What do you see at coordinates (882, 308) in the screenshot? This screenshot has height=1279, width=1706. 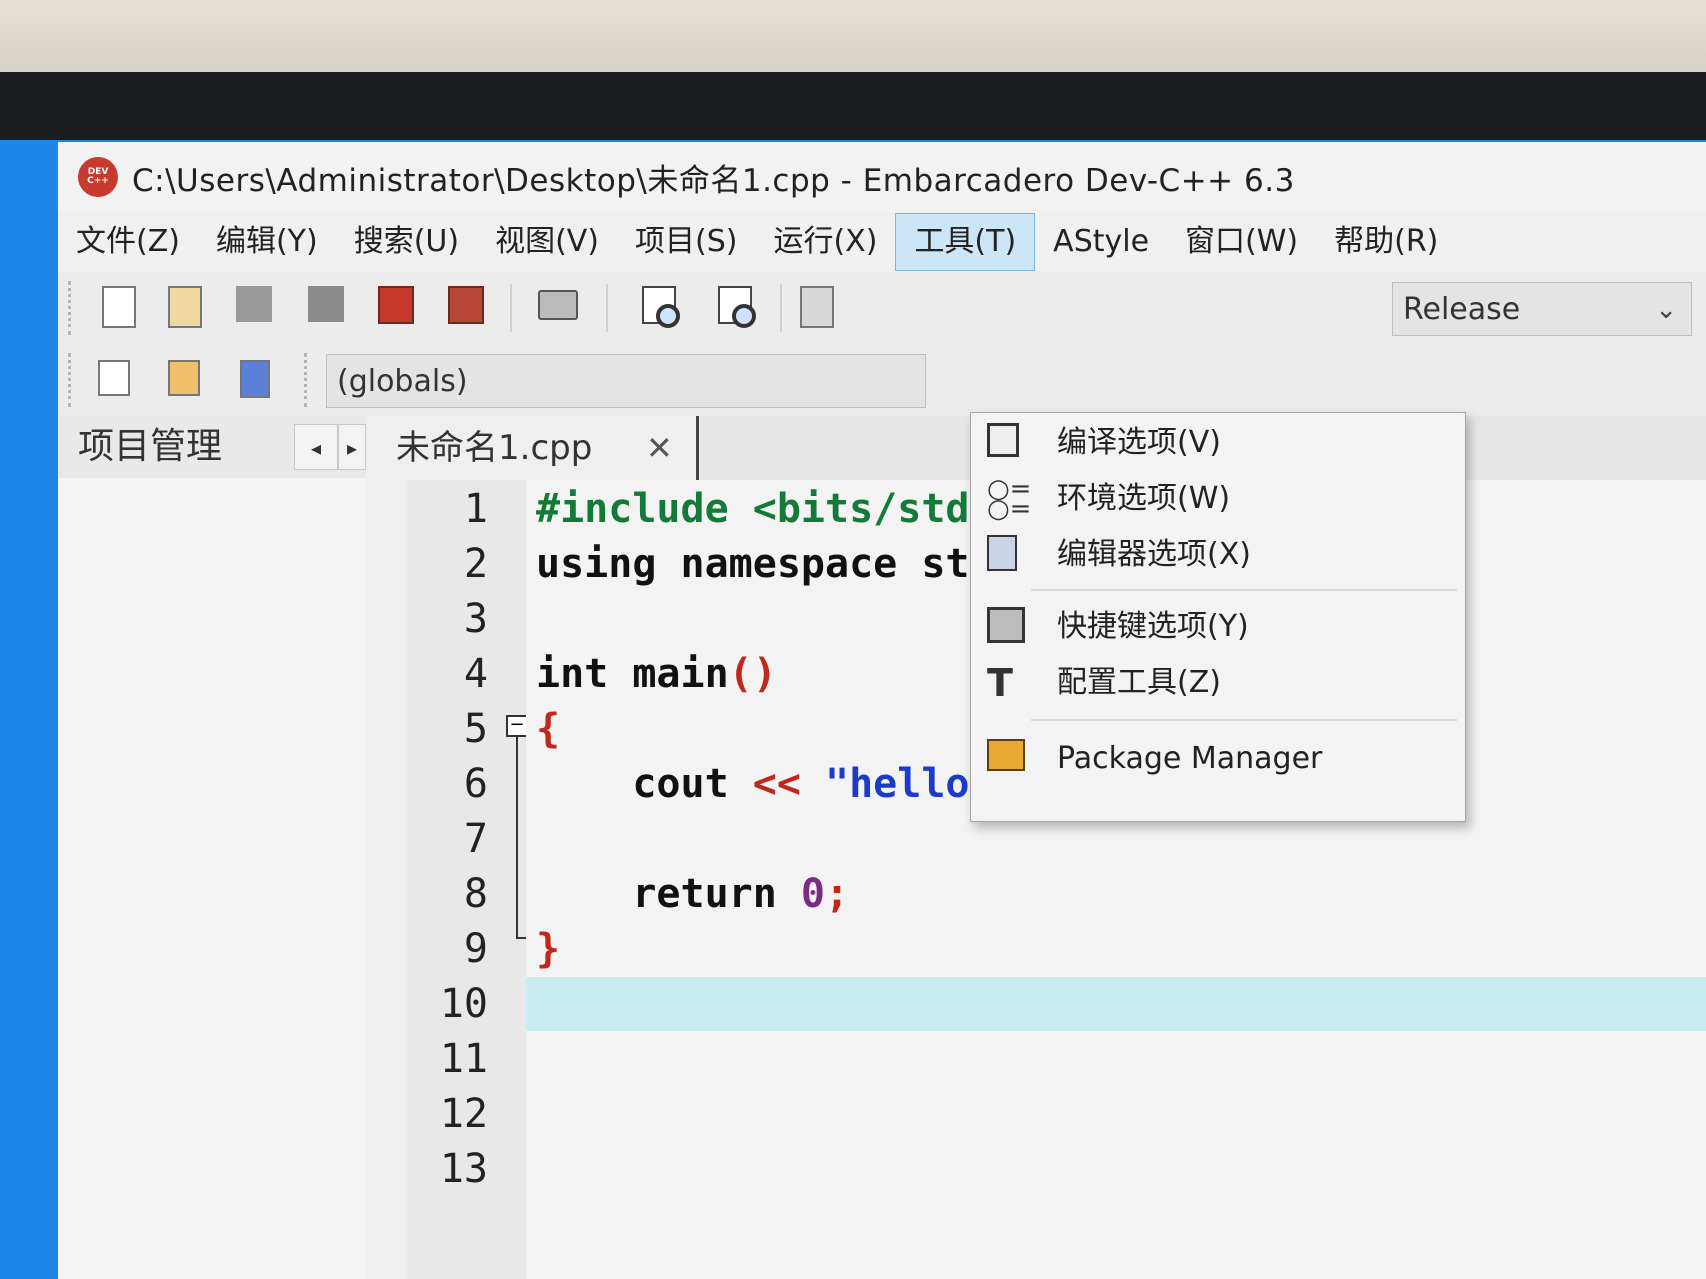 I see `main-toolbar: Release ⌄` at bounding box center [882, 308].